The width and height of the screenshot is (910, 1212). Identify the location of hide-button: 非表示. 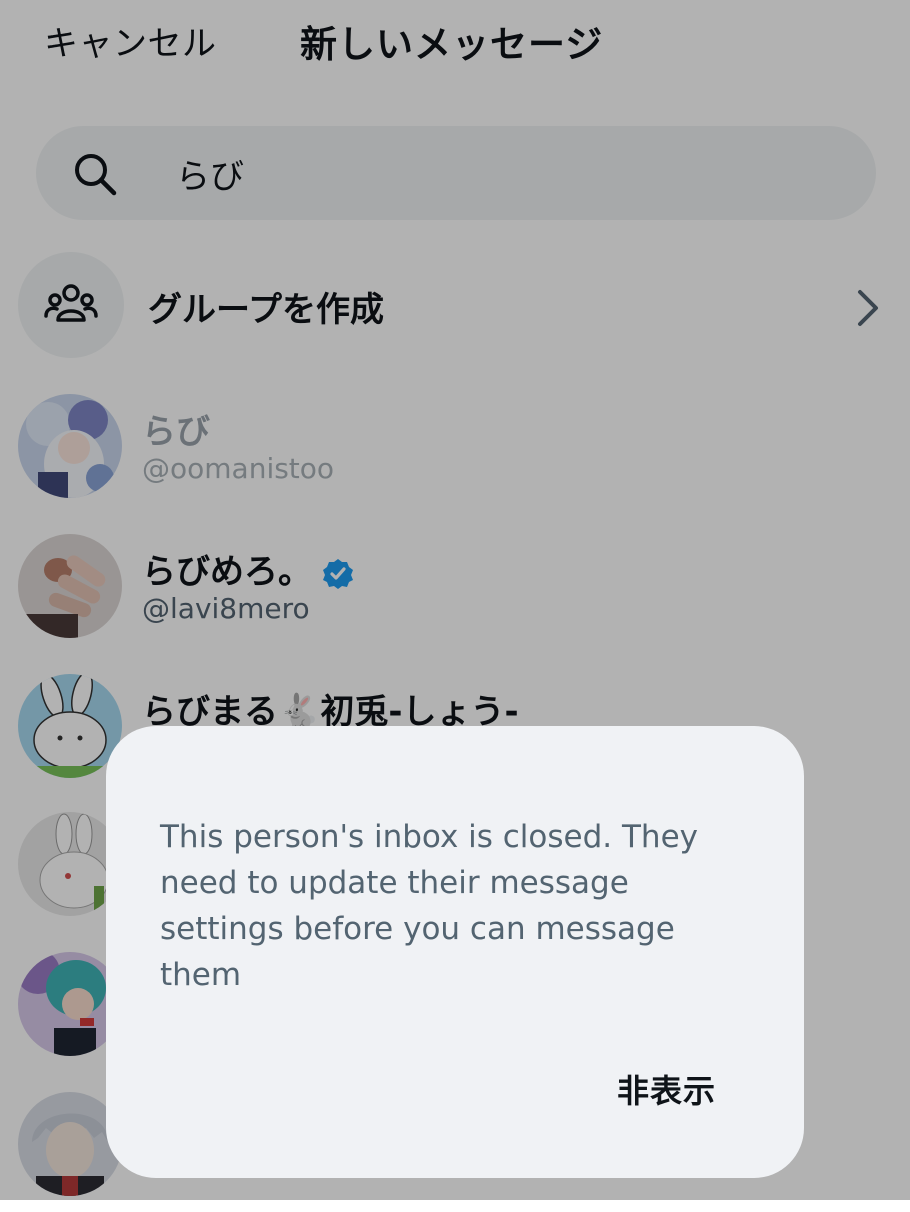
(666, 1089).